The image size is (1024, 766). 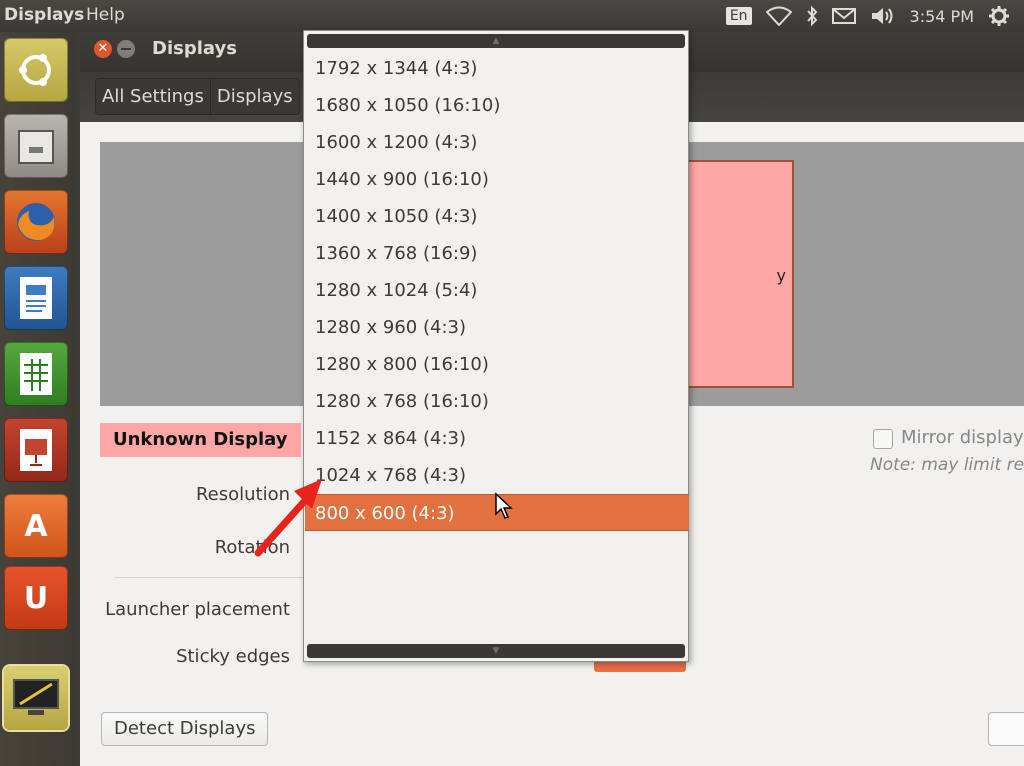 I want to click on firefox-icon, so click(x=36, y=222).